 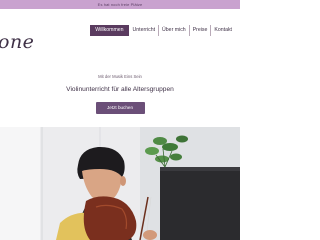 What do you see at coordinates (17, 42) in the screenshot?
I see `site-logo: one` at bounding box center [17, 42].